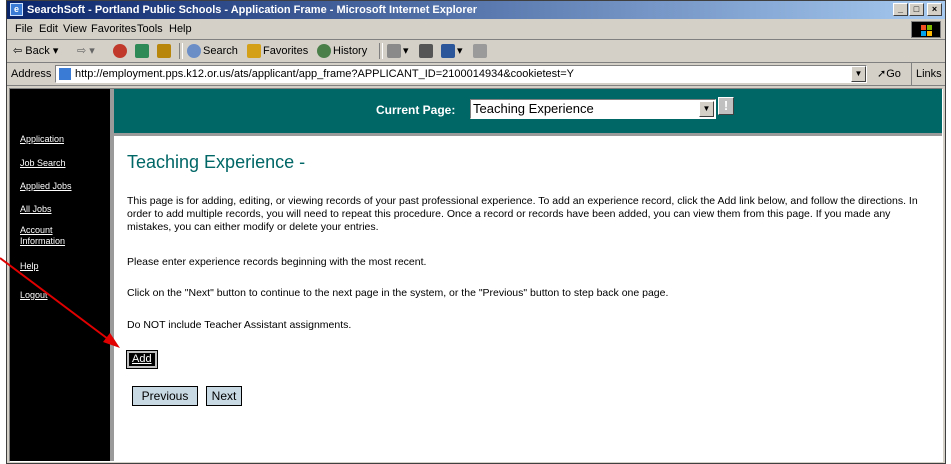 The image size is (951, 464). I want to click on address-label: Address, so click(31, 74).